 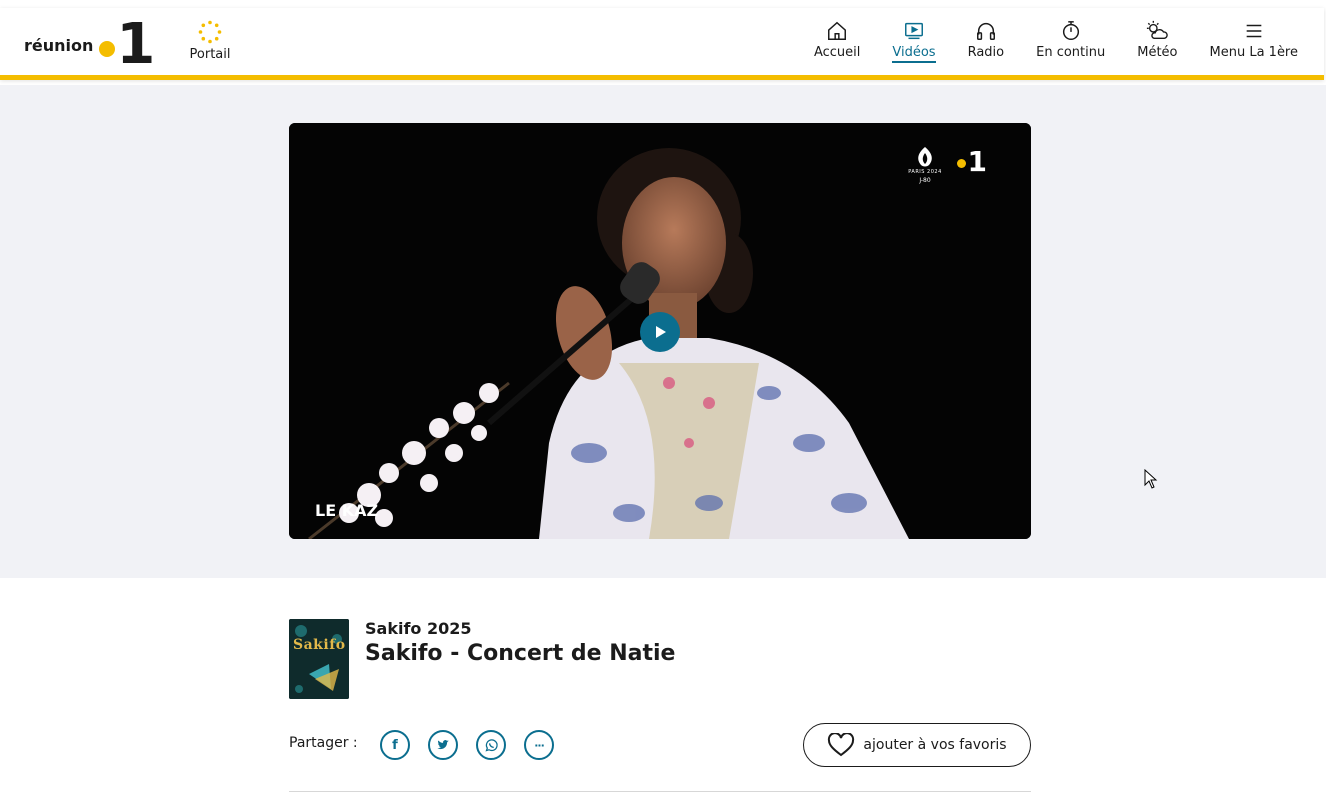 I want to click on whatsapp-icon, so click(x=491, y=744).